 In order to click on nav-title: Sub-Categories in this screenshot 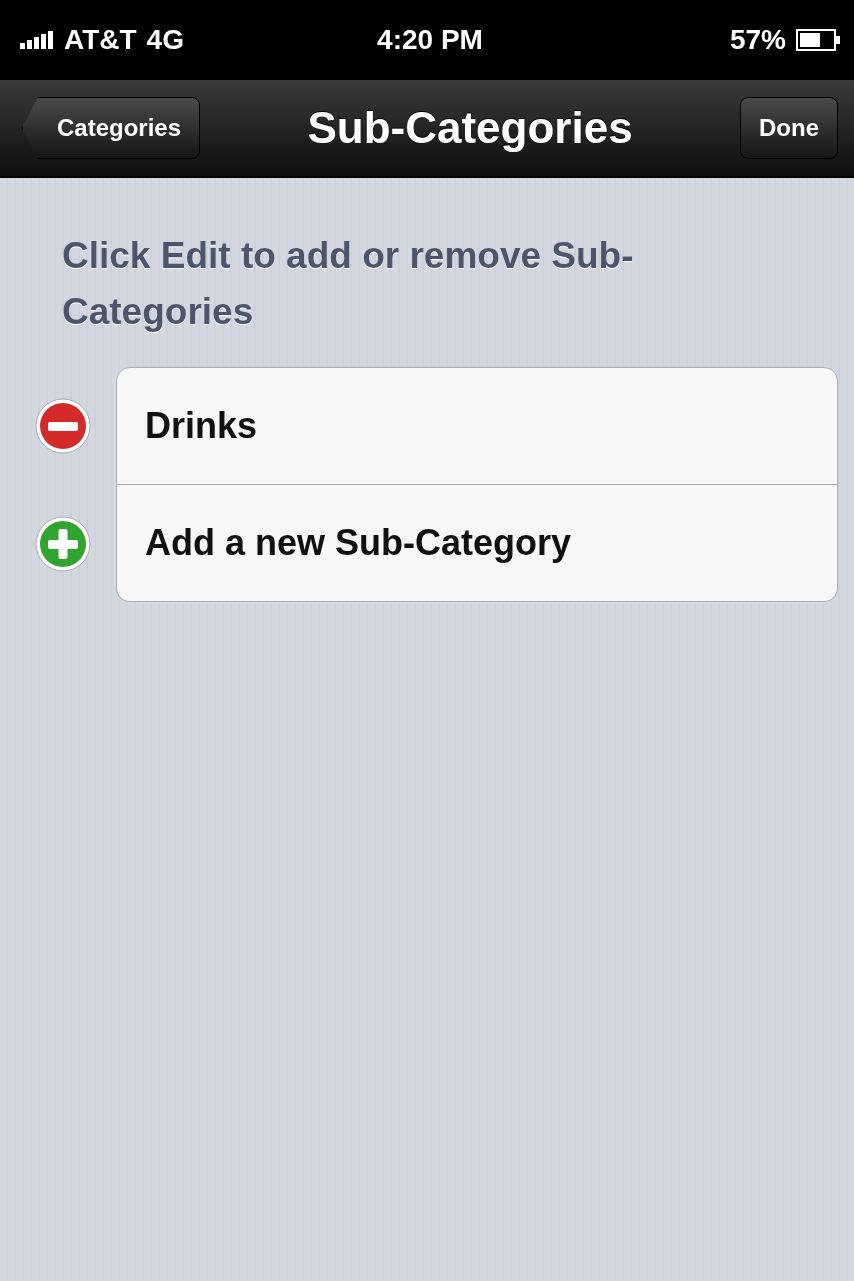, I will do `click(470, 128)`.